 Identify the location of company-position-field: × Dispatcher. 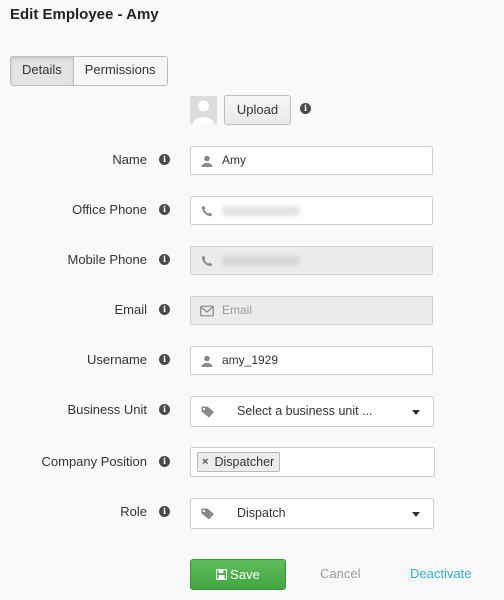
(312, 462).